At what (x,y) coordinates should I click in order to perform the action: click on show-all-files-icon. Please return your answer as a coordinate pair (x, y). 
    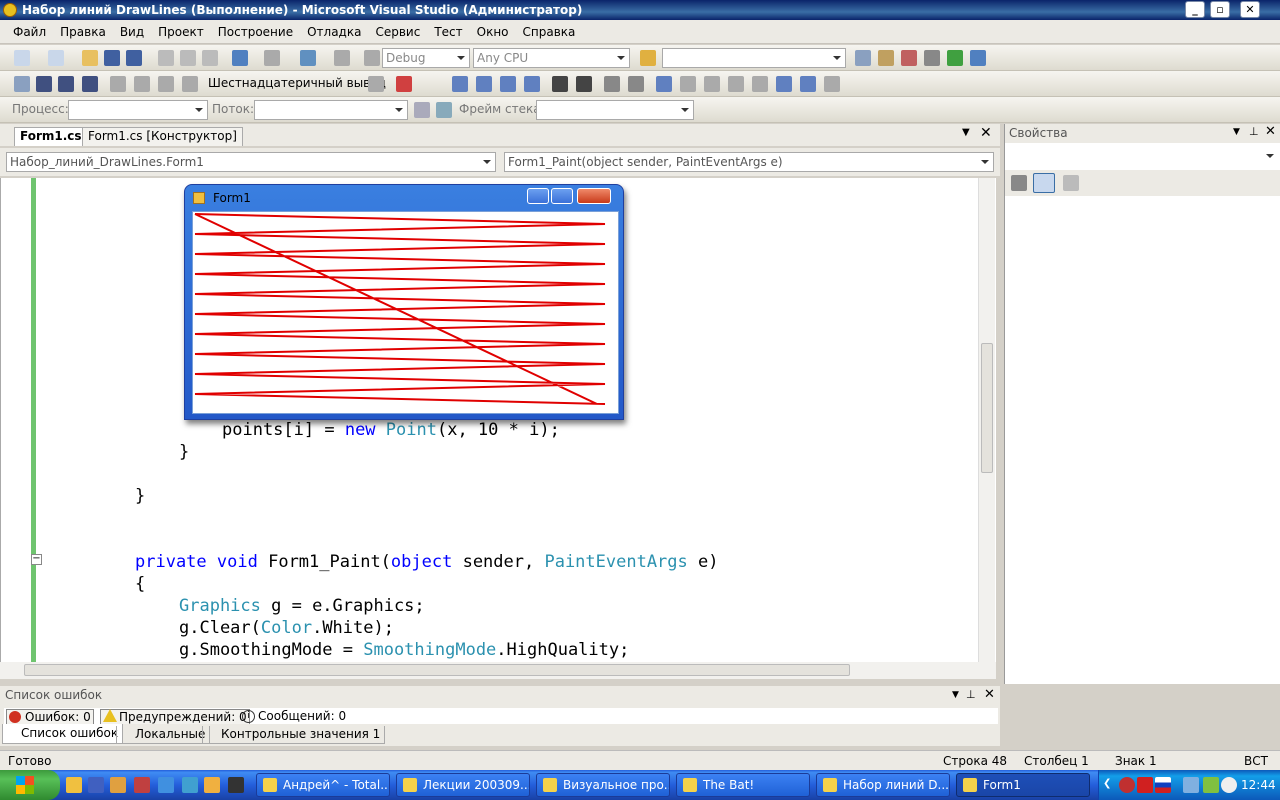
    Looking at the image, I should click on (460, 84).